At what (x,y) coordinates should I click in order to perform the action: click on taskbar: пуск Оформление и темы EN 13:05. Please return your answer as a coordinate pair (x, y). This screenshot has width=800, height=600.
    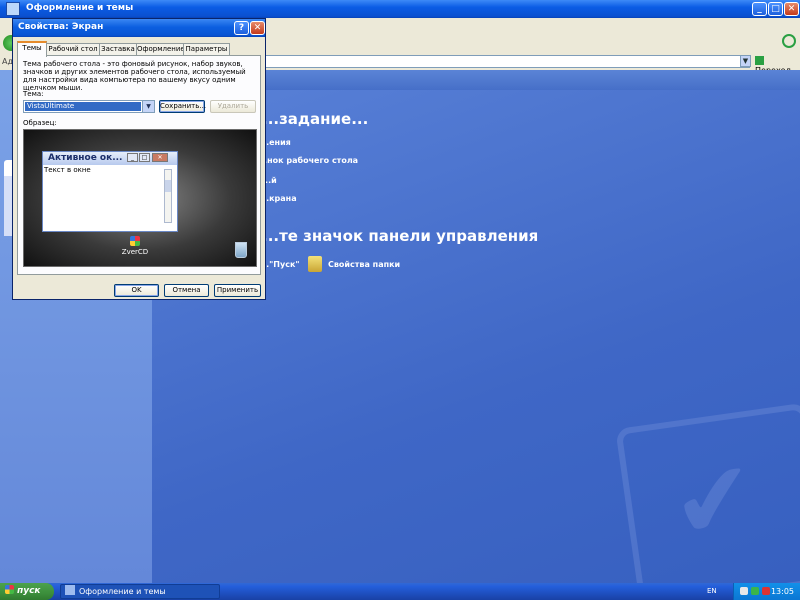
    Looking at the image, I should click on (400, 591).